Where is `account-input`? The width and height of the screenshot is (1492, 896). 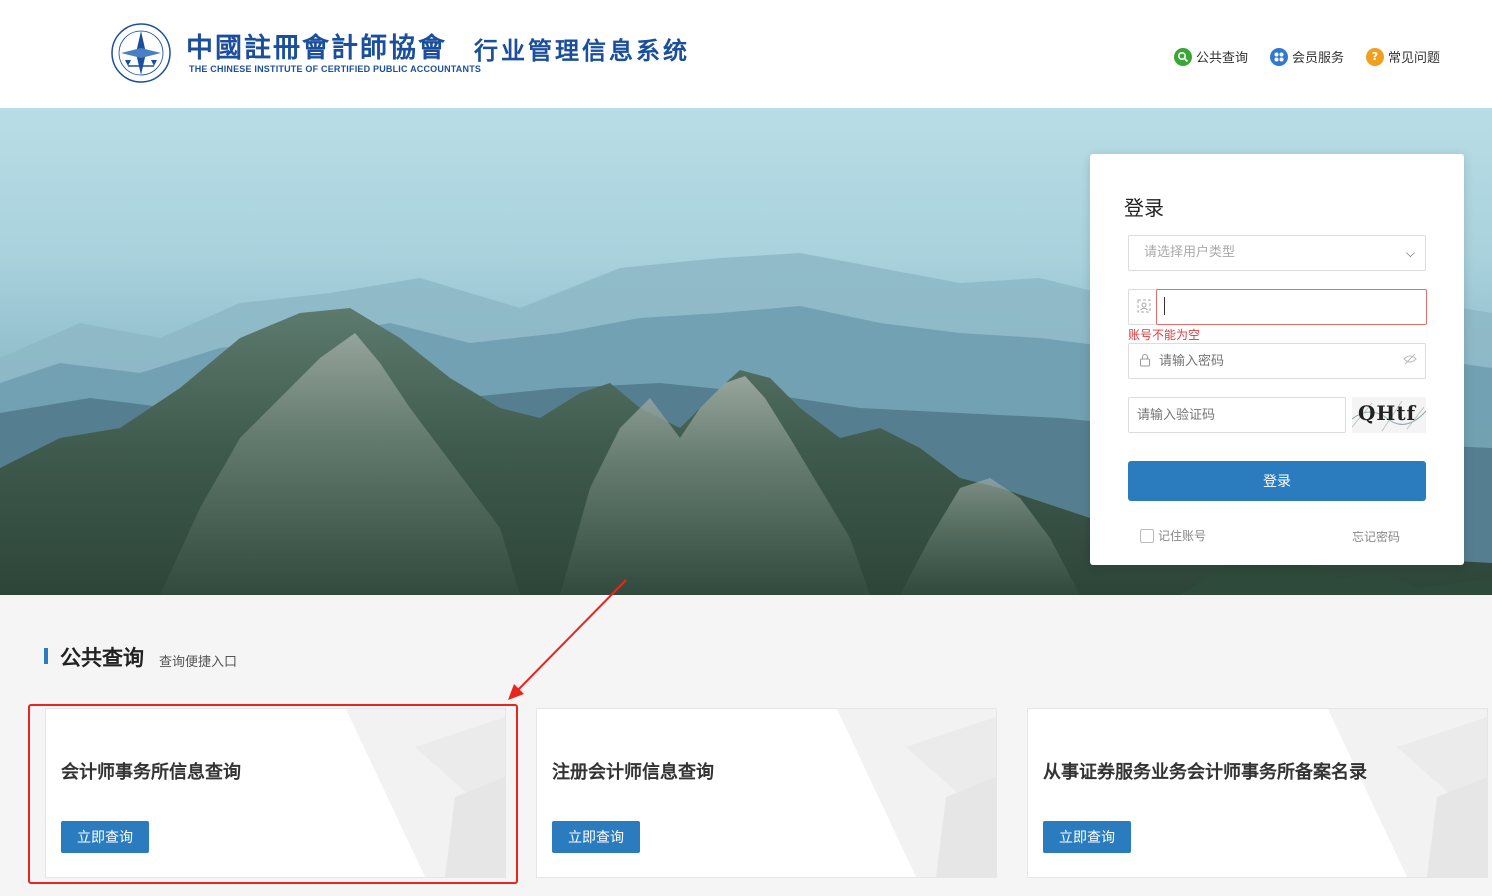
account-input is located at coordinates (1291, 307).